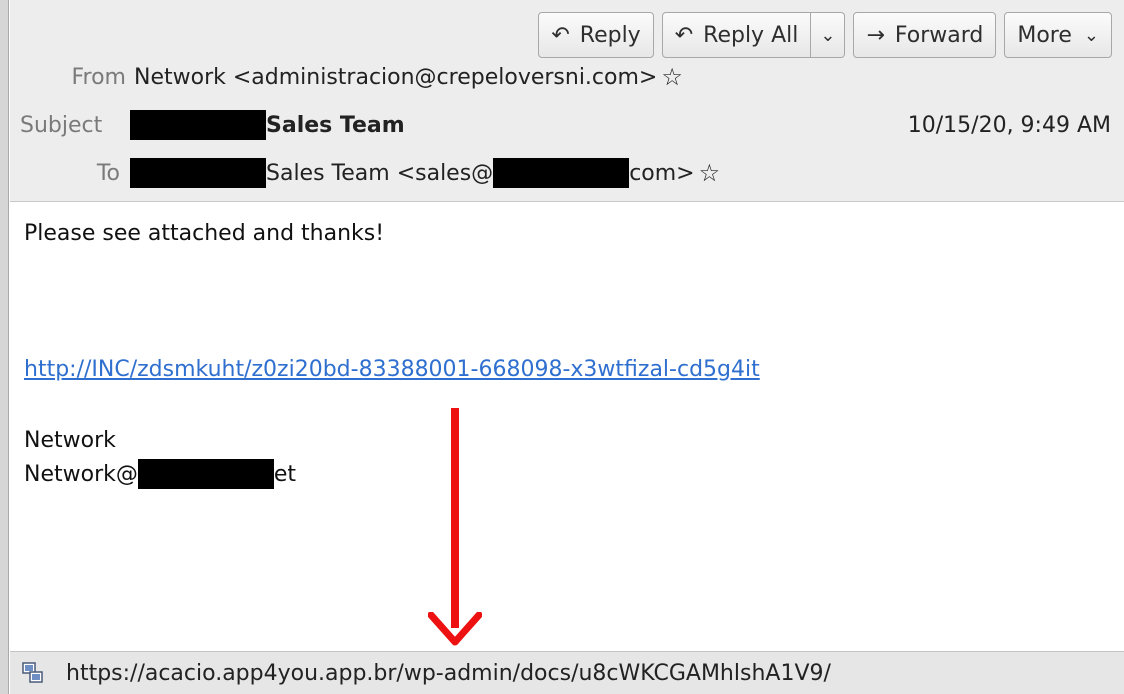 Image resolution: width=1124 pixels, height=694 pixels. I want to click on to-address-start: Sales Team <sales@, so click(379, 173).